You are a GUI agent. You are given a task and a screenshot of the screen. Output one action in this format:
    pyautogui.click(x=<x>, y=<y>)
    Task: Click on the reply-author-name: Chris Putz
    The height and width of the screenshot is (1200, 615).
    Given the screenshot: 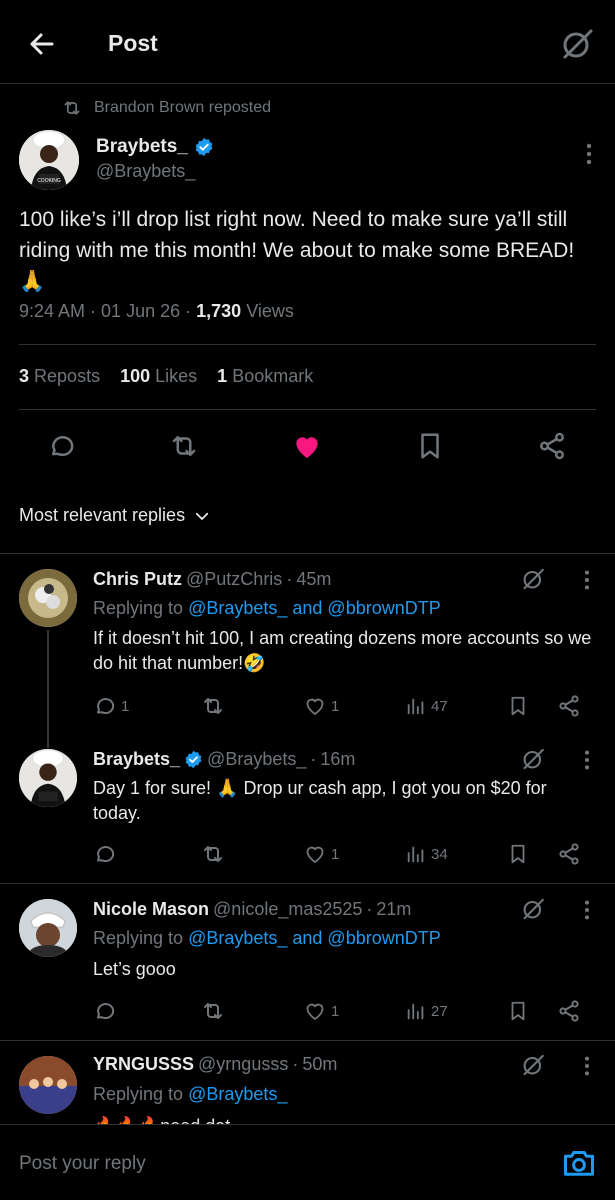 What is the action you would take?
    pyautogui.click(x=137, y=579)
    